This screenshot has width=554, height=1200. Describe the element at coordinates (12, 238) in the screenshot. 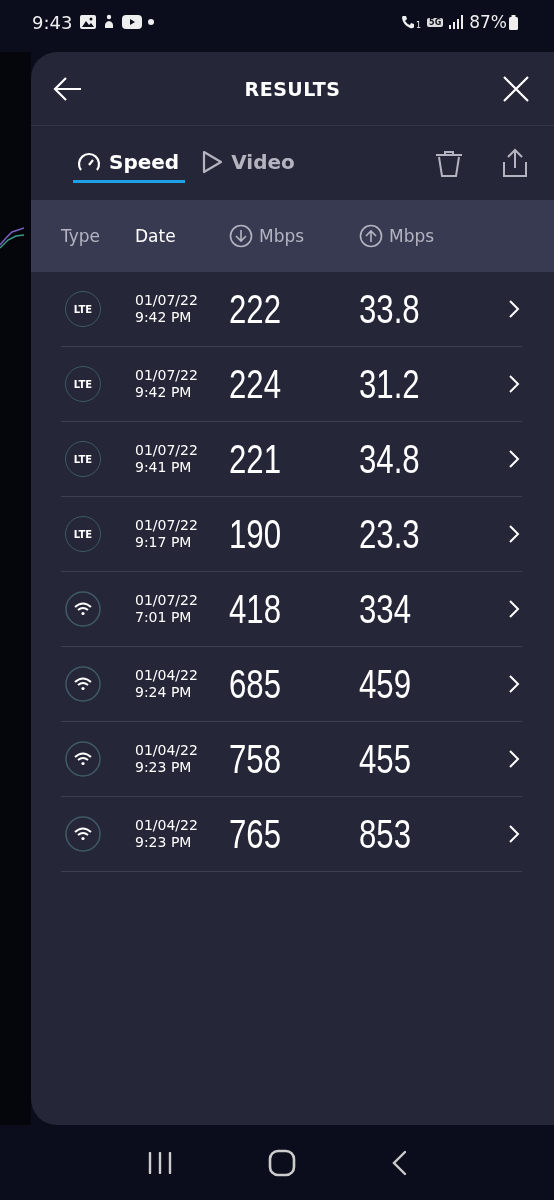

I see `line-chart-drawing` at that location.